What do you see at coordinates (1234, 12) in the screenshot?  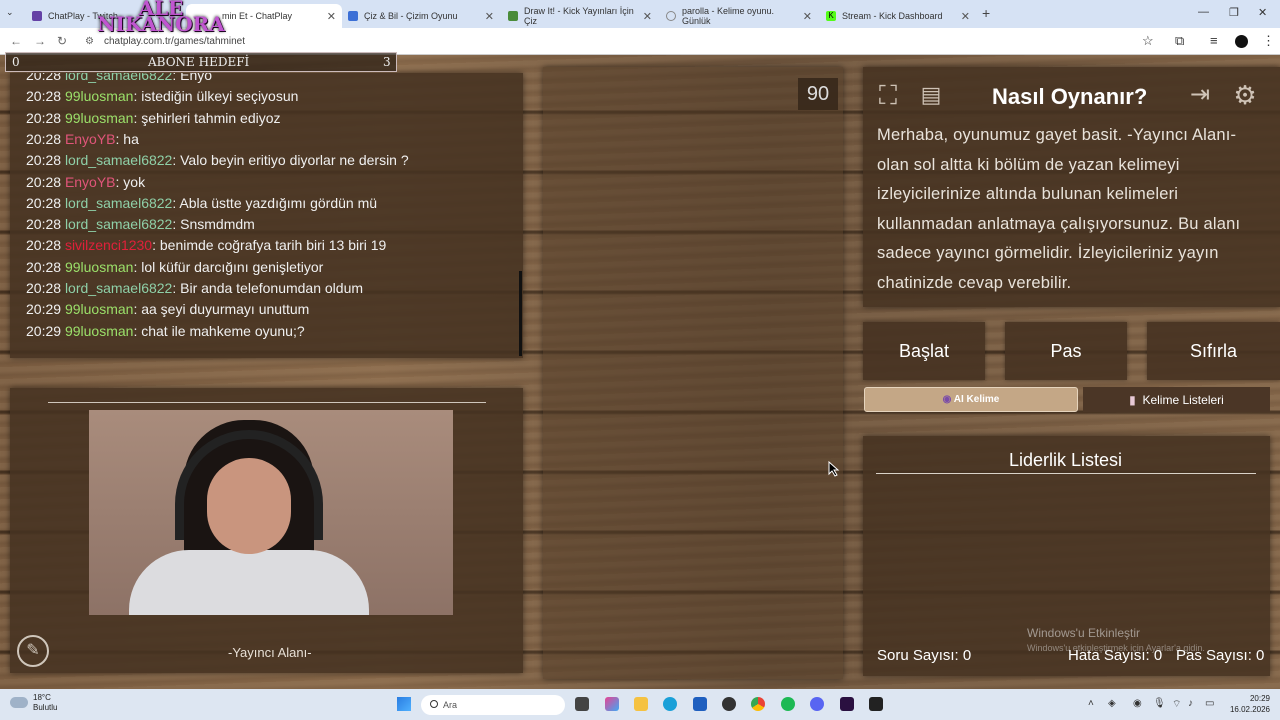 I see `restore-icon: ❐` at bounding box center [1234, 12].